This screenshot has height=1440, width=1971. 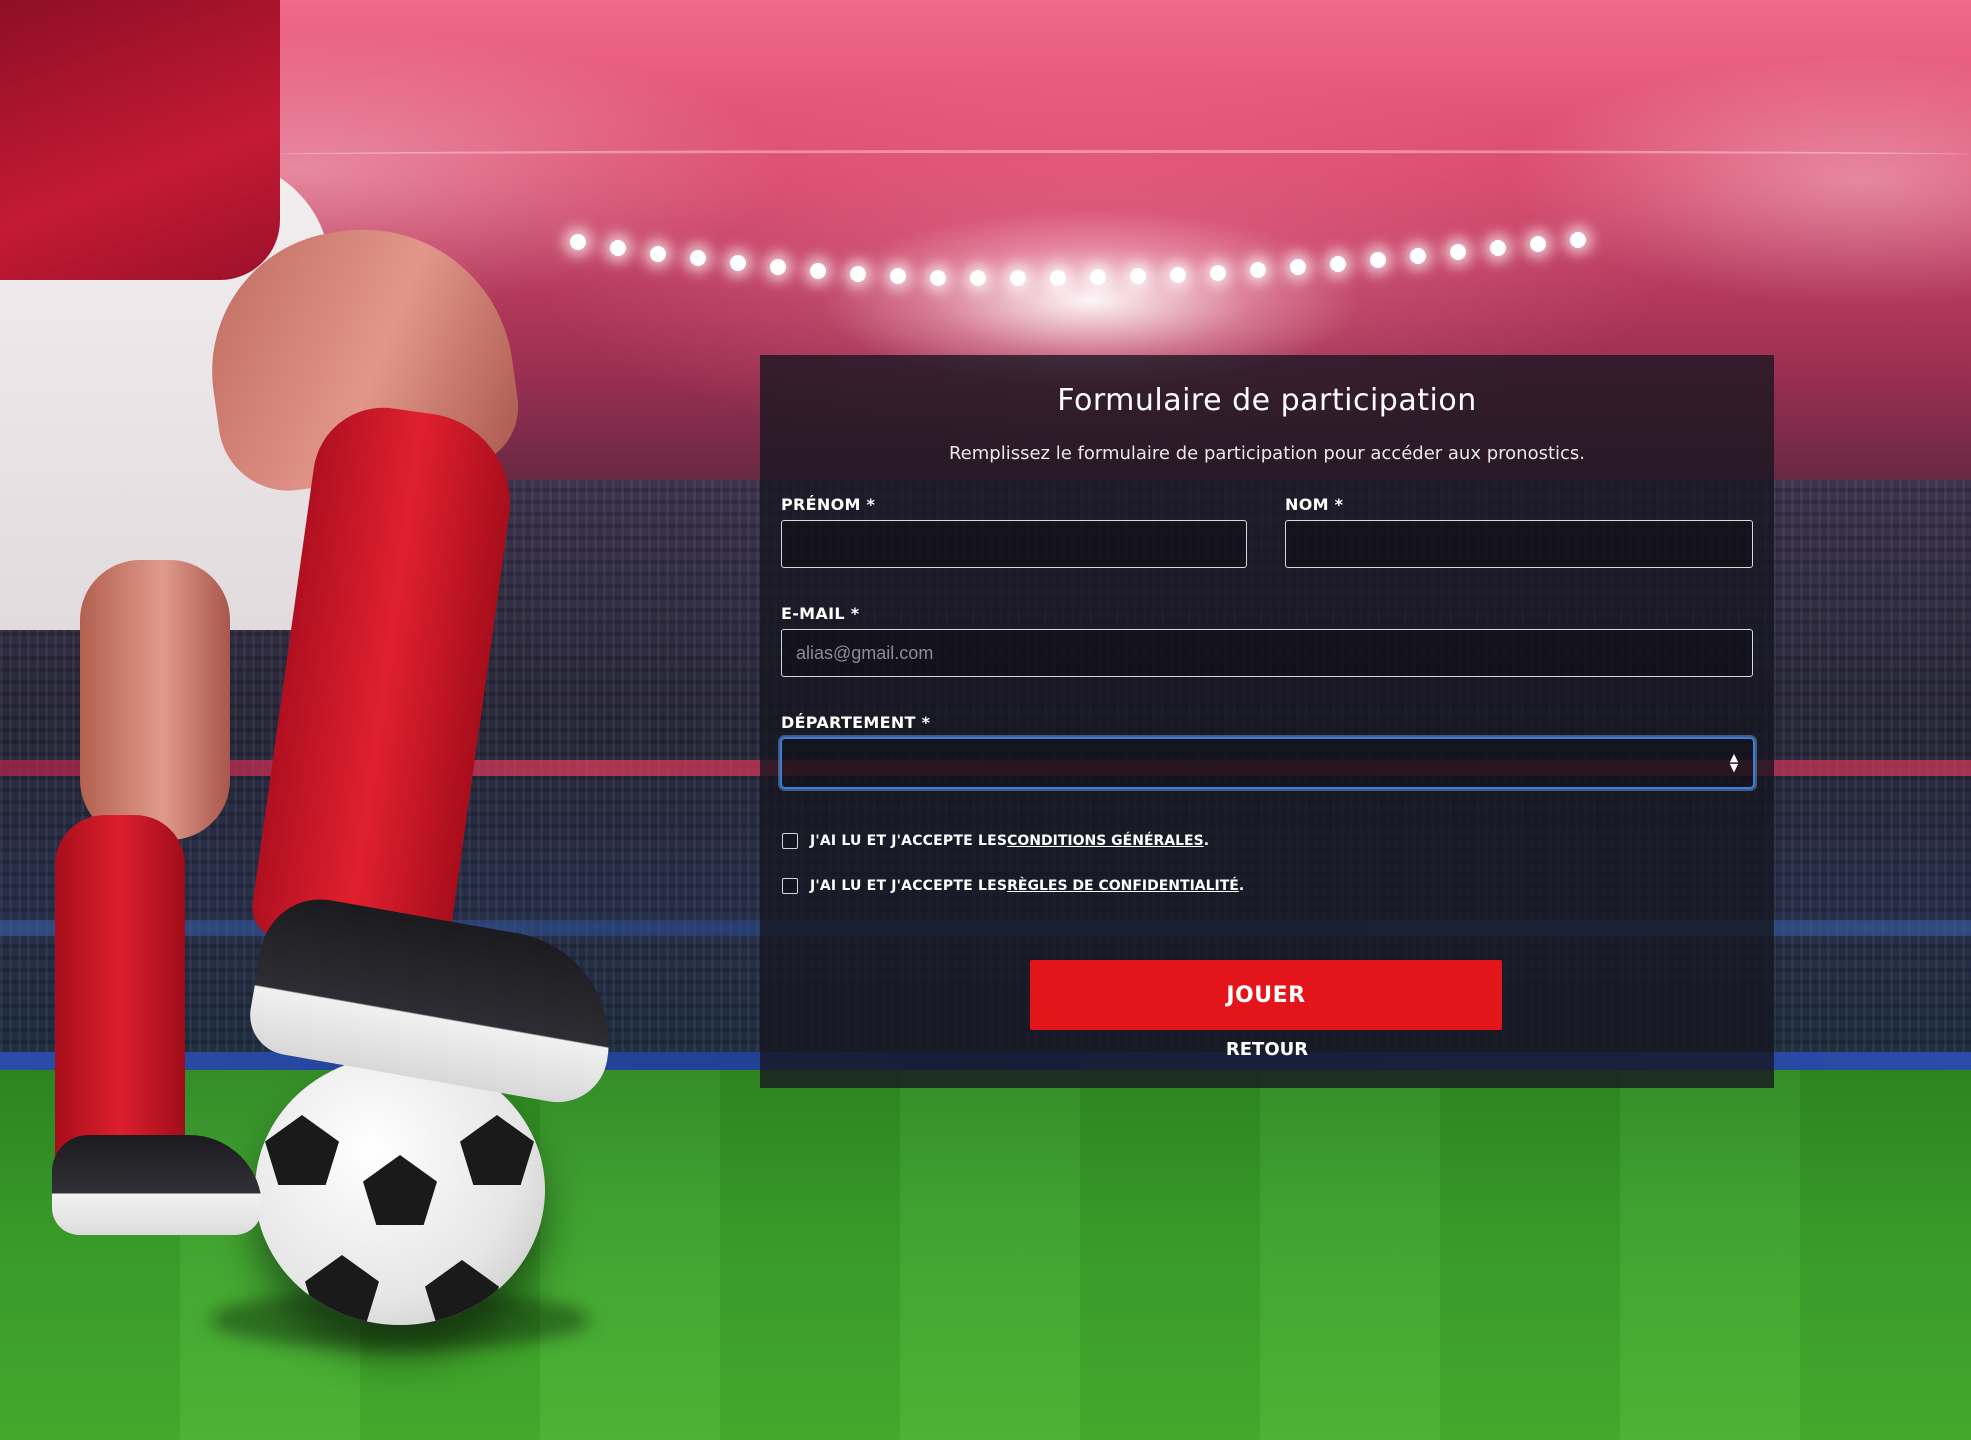 I want to click on player-shirt, so click(x=140, y=140).